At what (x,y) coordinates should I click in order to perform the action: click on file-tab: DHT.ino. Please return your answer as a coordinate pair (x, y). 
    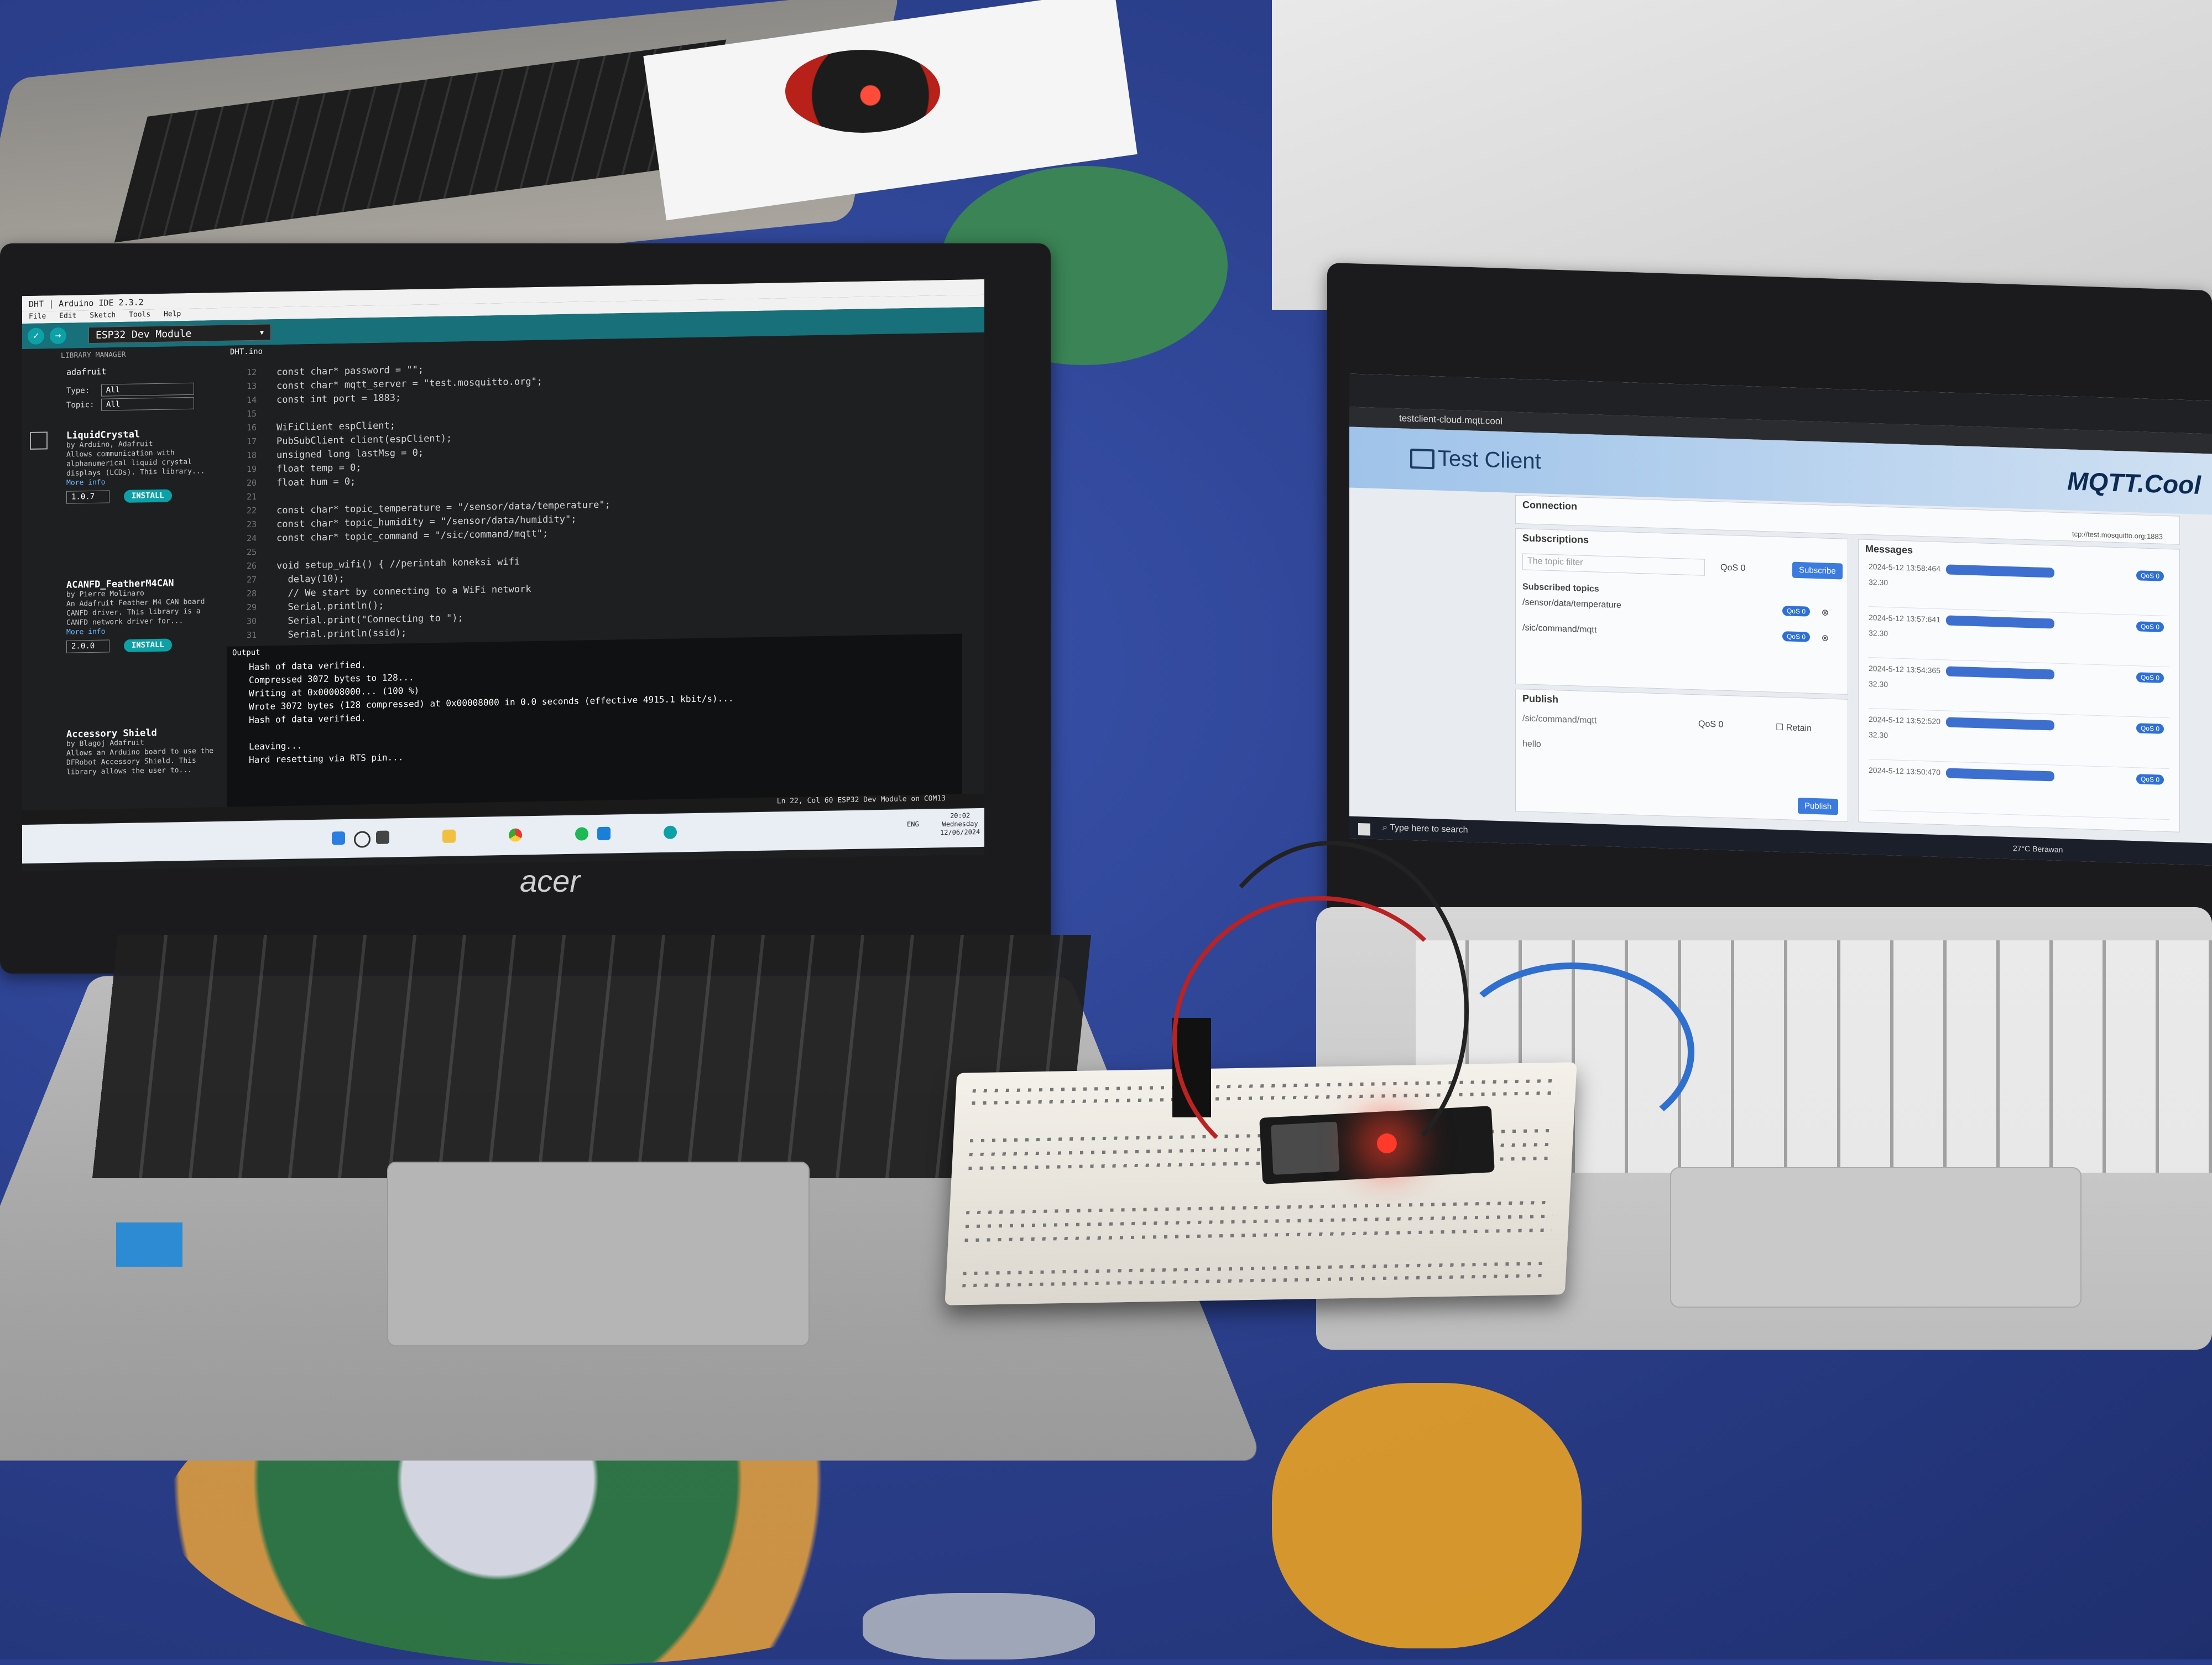
    Looking at the image, I should click on (247, 354).